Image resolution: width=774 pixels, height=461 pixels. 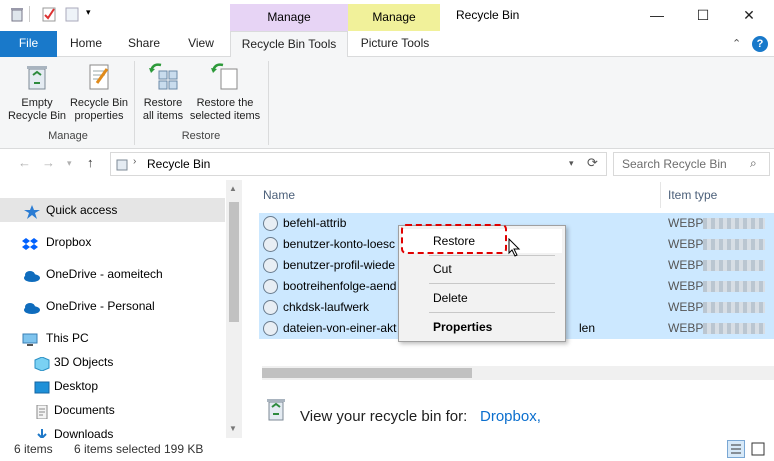 What do you see at coordinates (42, 363) in the screenshot?
I see `3d-objects-icon` at bounding box center [42, 363].